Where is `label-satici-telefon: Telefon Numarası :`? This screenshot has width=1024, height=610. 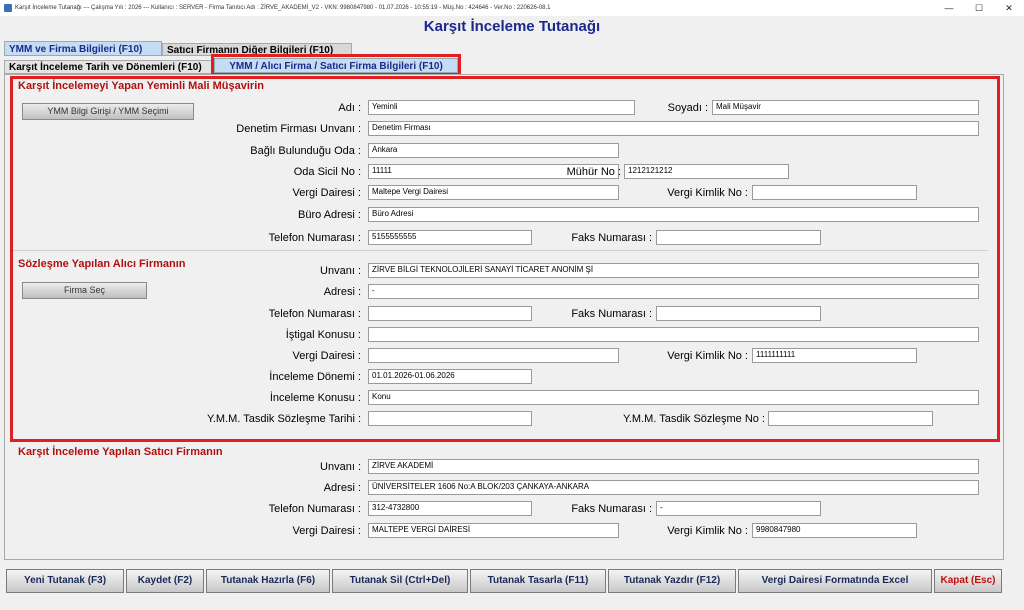 label-satici-telefon: Telefon Numarası : is located at coordinates (314, 509).